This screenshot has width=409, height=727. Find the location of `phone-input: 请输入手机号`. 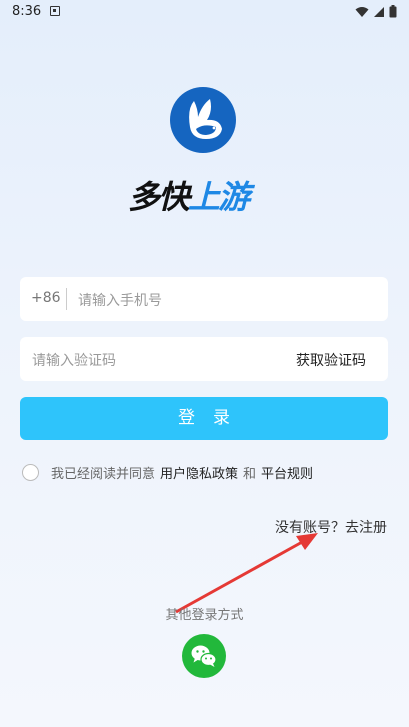

phone-input: 请输入手机号 is located at coordinates (120, 300).